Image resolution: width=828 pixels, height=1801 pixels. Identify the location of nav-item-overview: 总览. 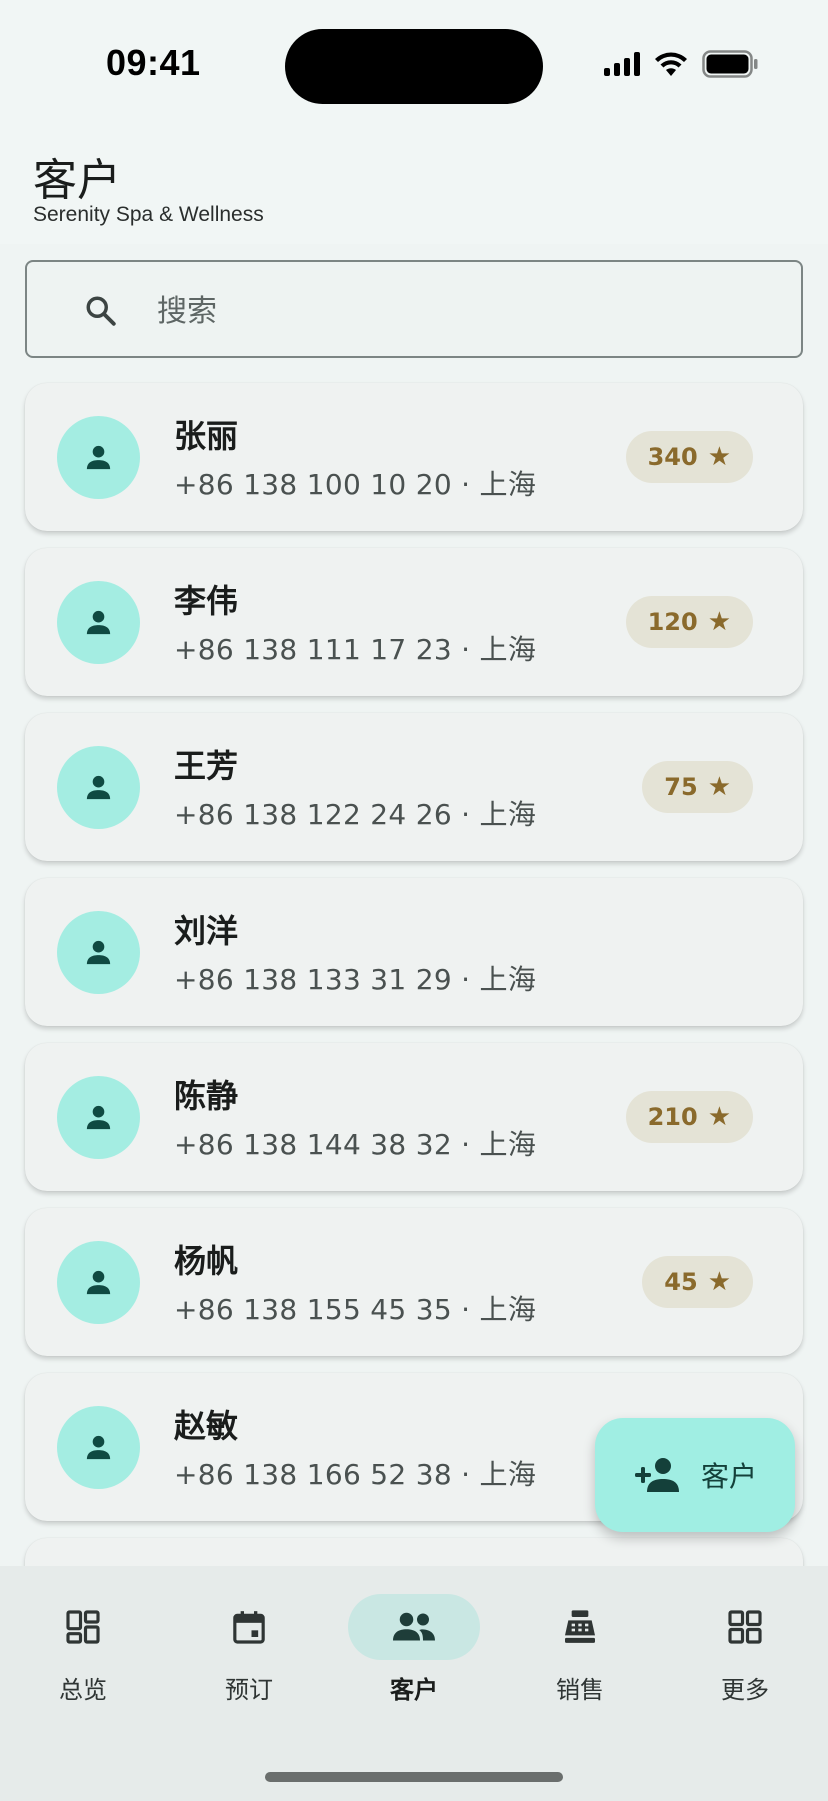
(83, 1641).